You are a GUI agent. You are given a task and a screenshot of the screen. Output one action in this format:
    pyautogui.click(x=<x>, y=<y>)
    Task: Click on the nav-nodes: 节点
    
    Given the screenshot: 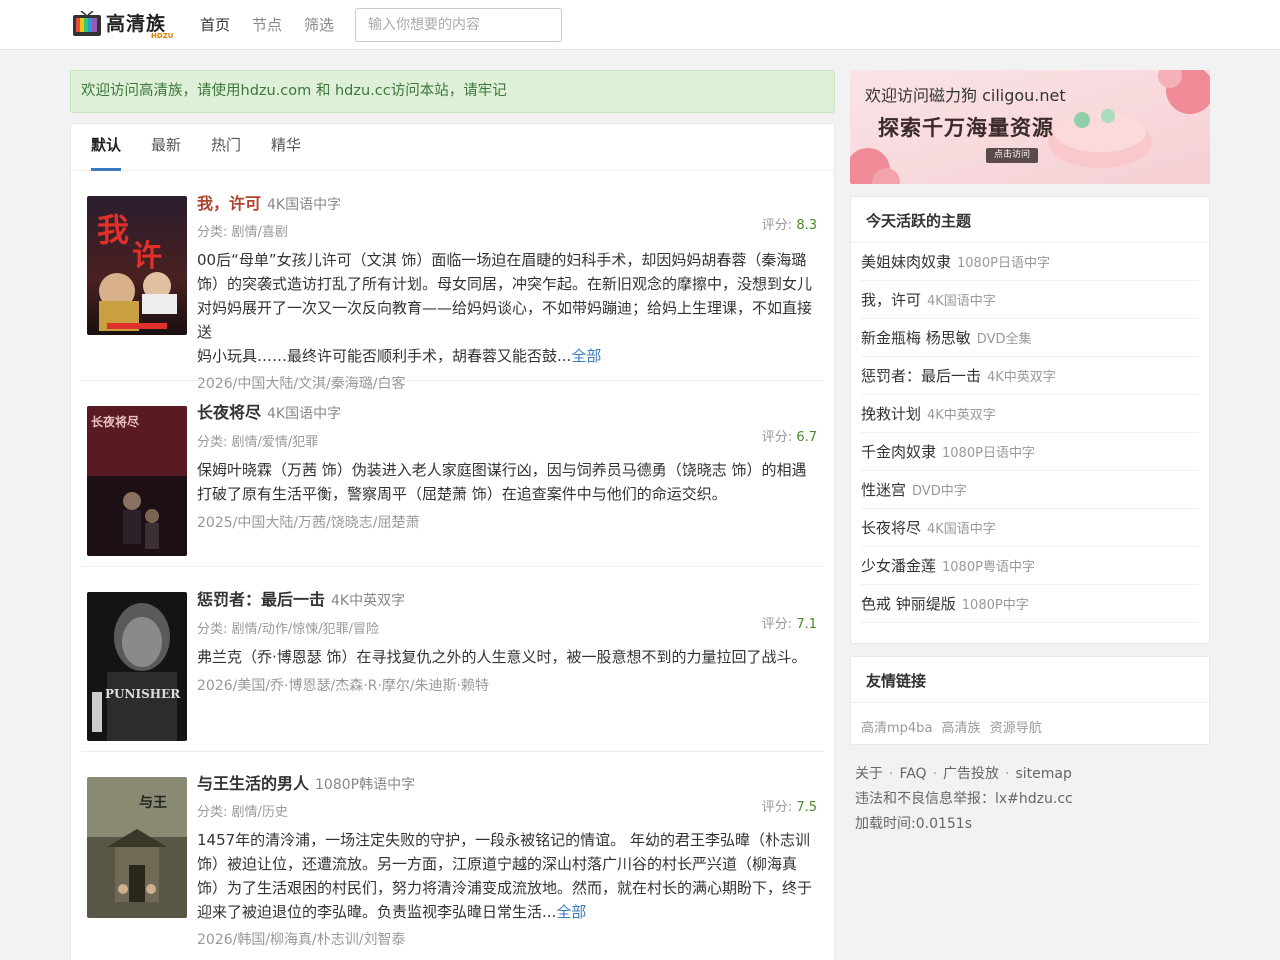 What is the action you would take?
    pyautogui.click(x=267, y=25)
    